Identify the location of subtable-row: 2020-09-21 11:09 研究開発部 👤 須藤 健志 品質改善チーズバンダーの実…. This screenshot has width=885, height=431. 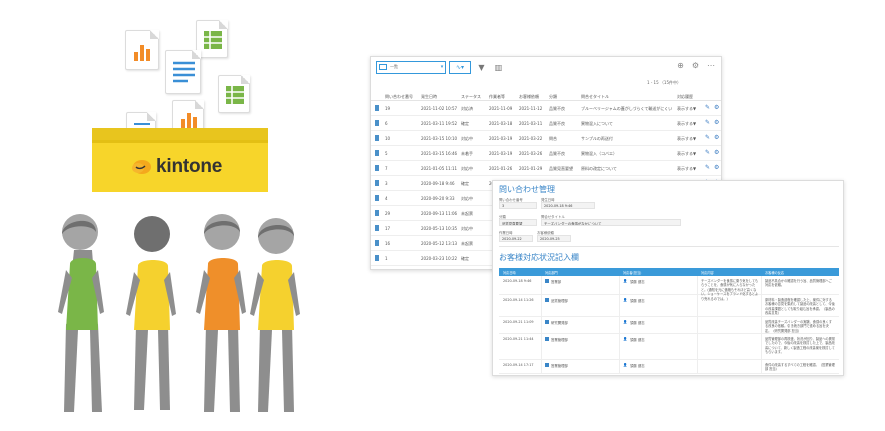
(669, 325).